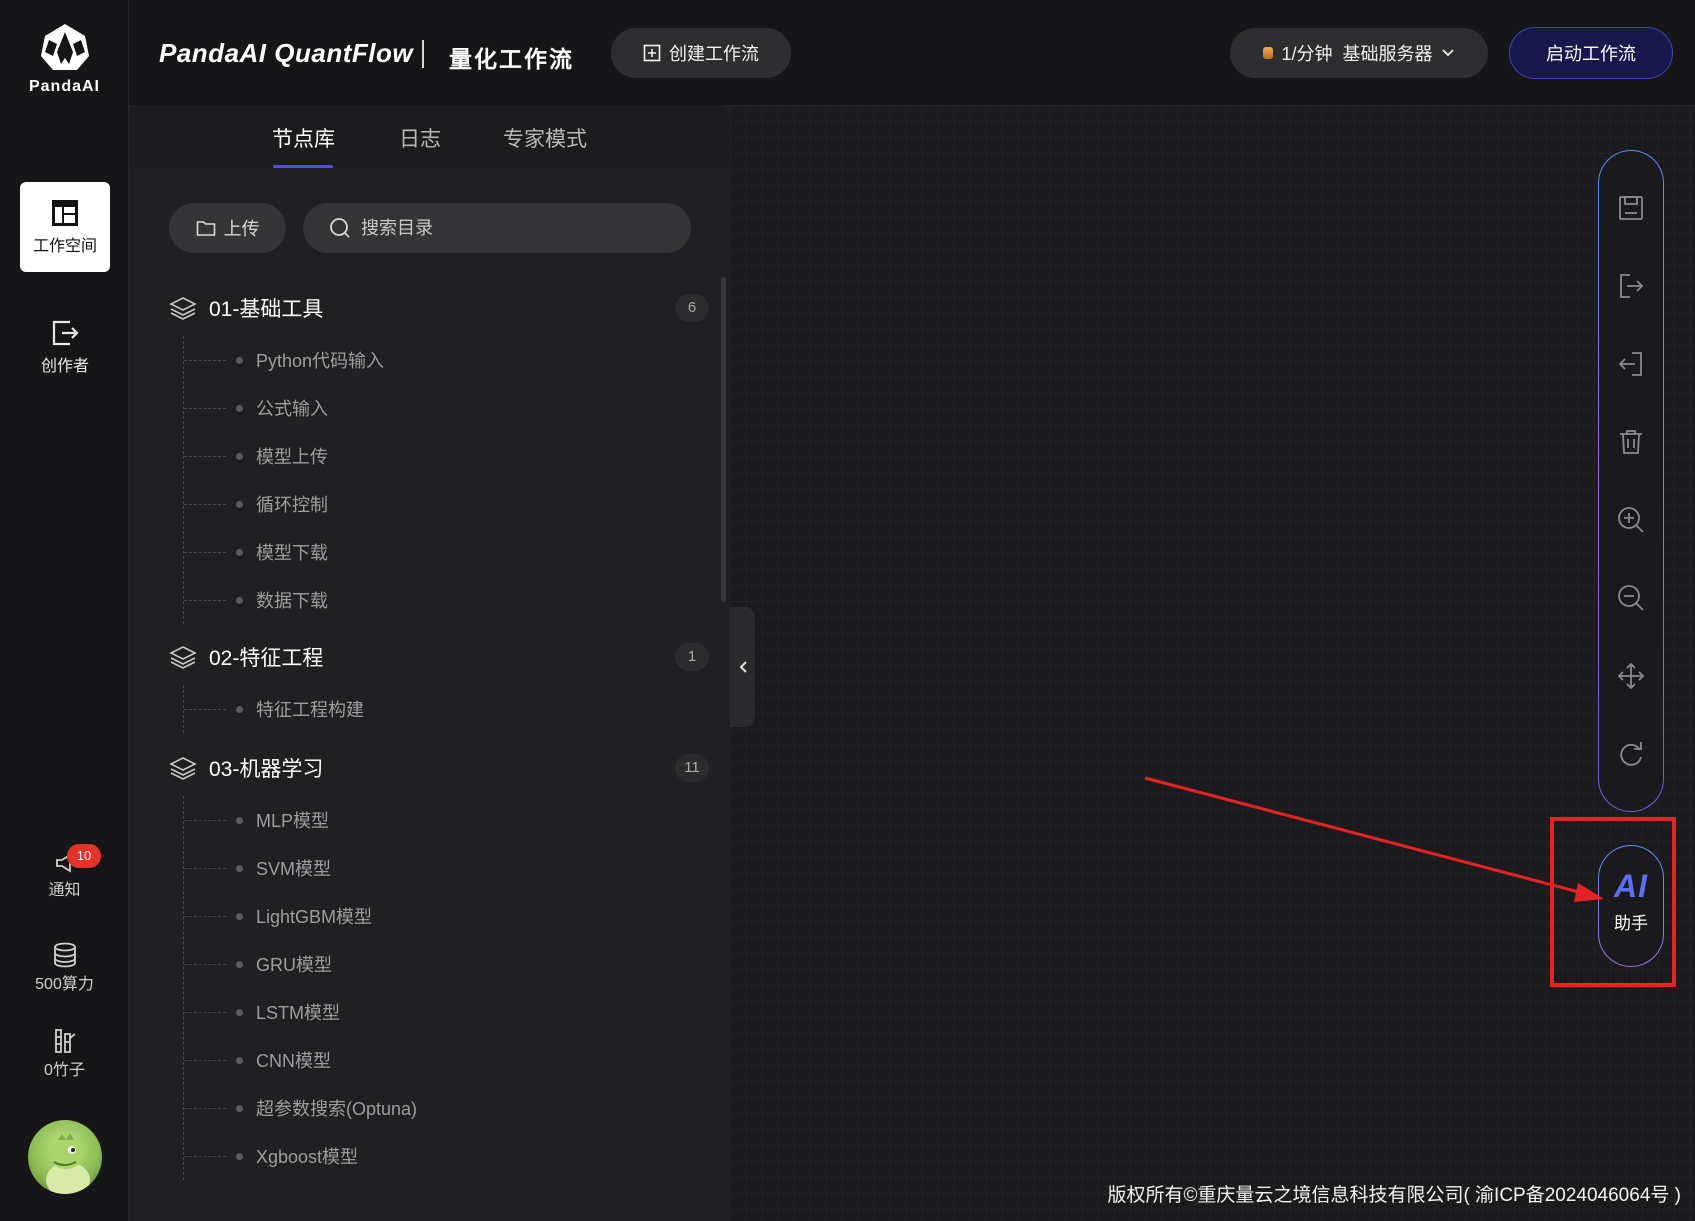 This screenshot has height=1221, width=1695. What do you see at coordinates (446, 1012) in the screenshot?
I see `node-item: LSTM模型` at bounding box center [446, 1012].